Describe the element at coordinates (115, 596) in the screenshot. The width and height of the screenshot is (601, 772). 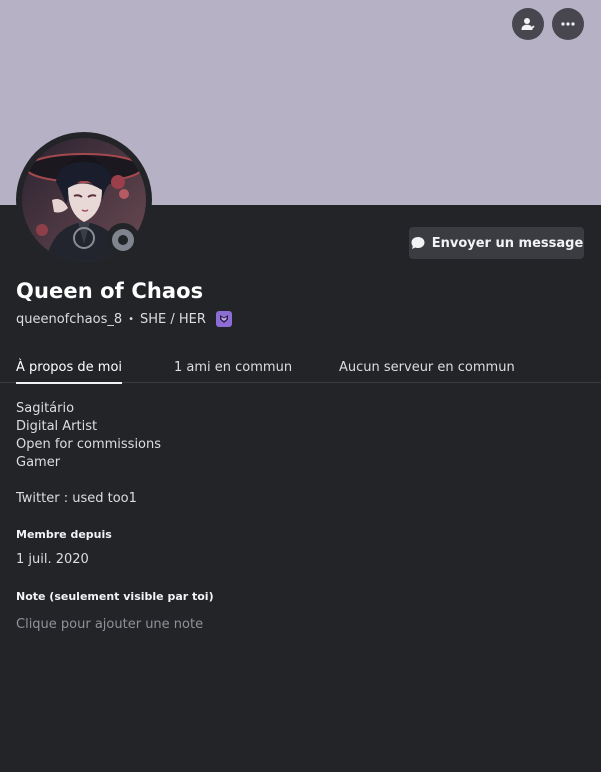
I see `note-title: Note (seulement visible par toi)` at that location.